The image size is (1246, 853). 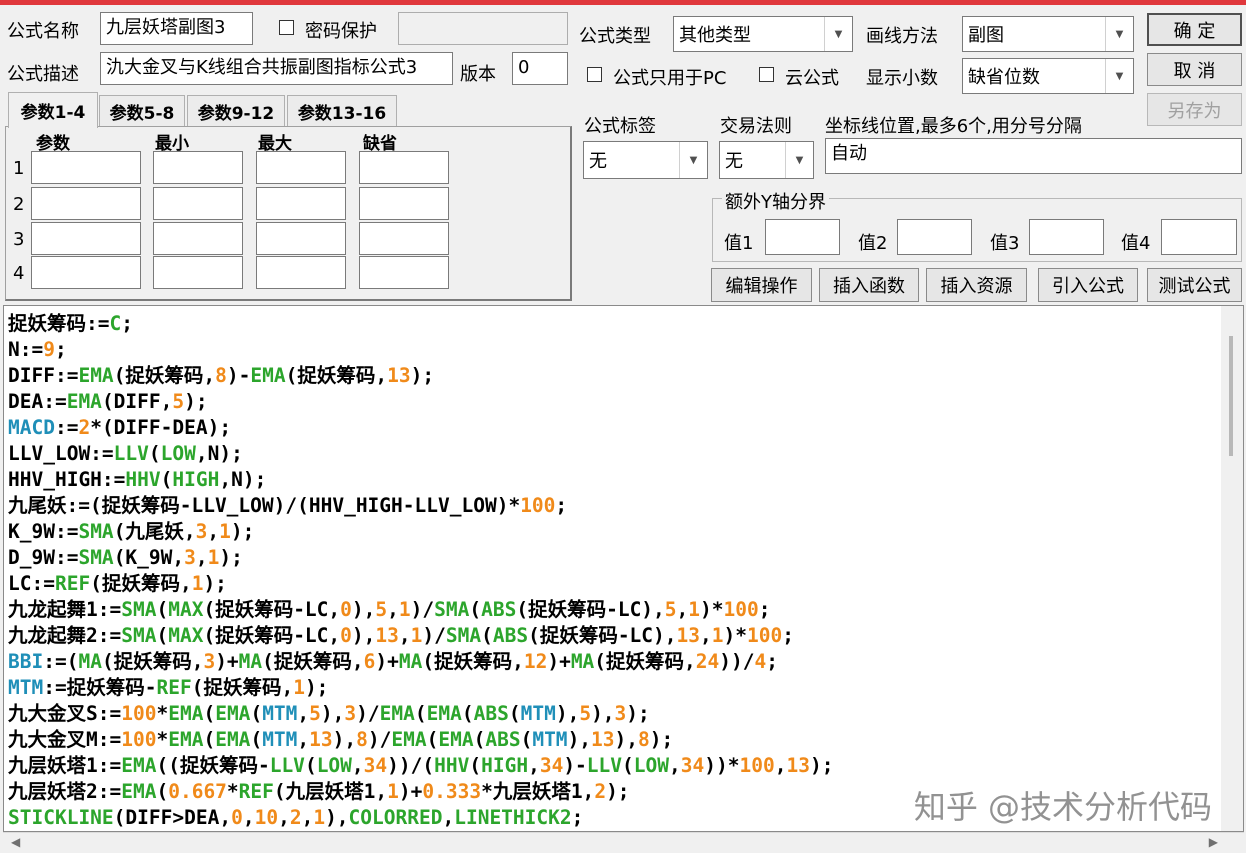 I want to click on value2-input, so click(x=934, y=237).